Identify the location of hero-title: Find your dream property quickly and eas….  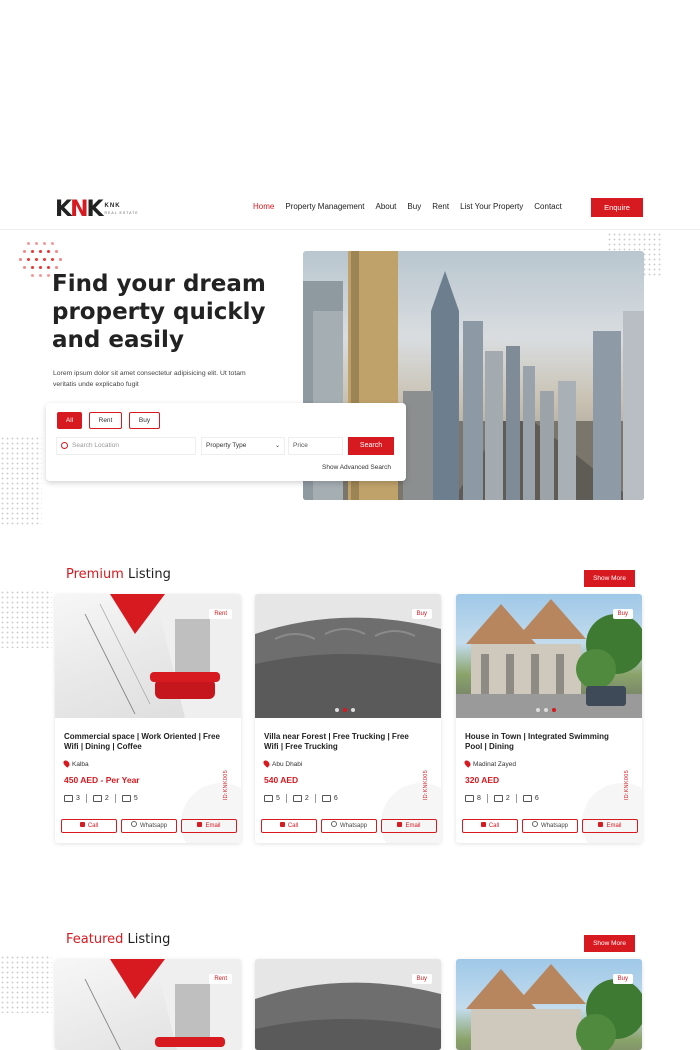
(159, 312).